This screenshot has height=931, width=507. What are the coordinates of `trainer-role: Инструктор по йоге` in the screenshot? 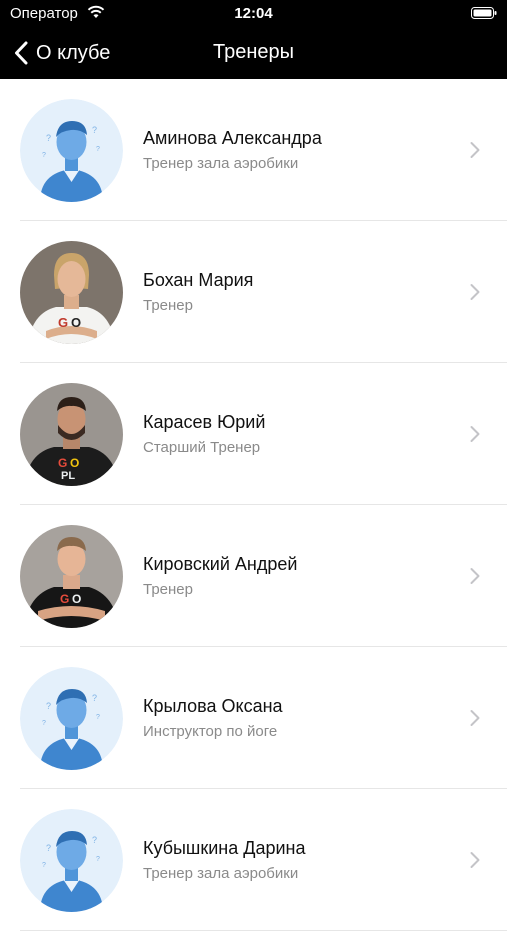 It's located at (210, 731).